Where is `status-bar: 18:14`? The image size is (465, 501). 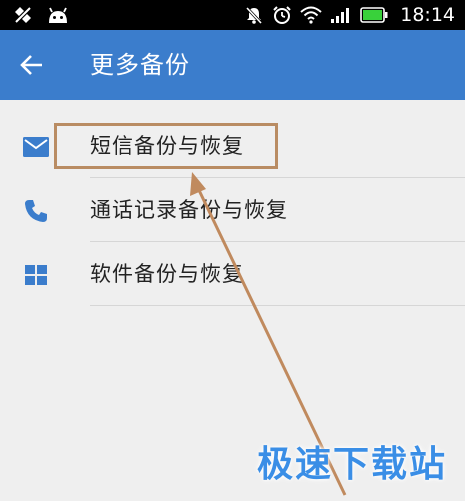
status-bar: 18:14 is located at coordinates (232, 15).